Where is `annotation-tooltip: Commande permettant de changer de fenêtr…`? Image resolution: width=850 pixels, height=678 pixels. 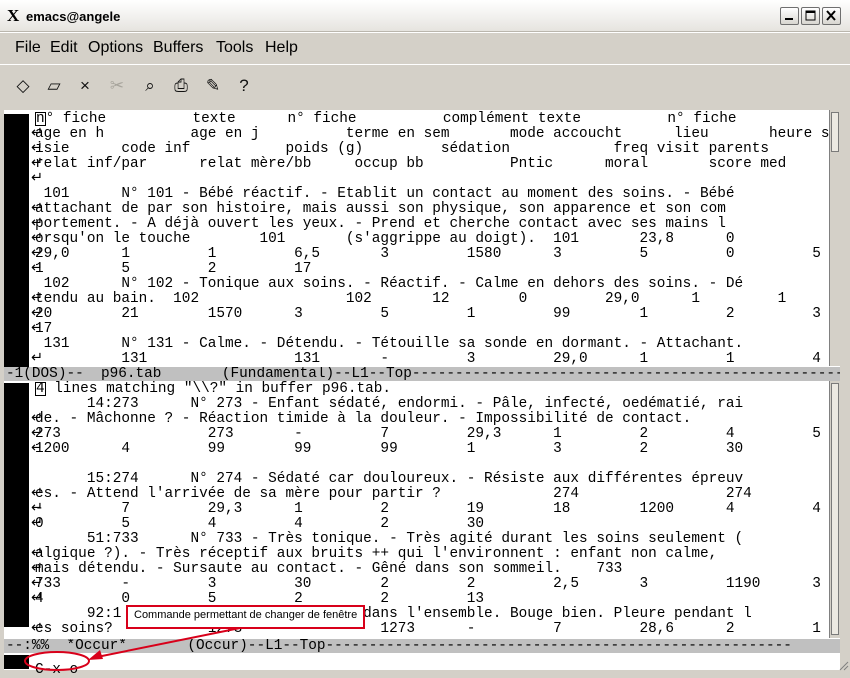
annotation-tooltip: Commande permettant de changer de fenêtr… is located at coordinates (246, 617).